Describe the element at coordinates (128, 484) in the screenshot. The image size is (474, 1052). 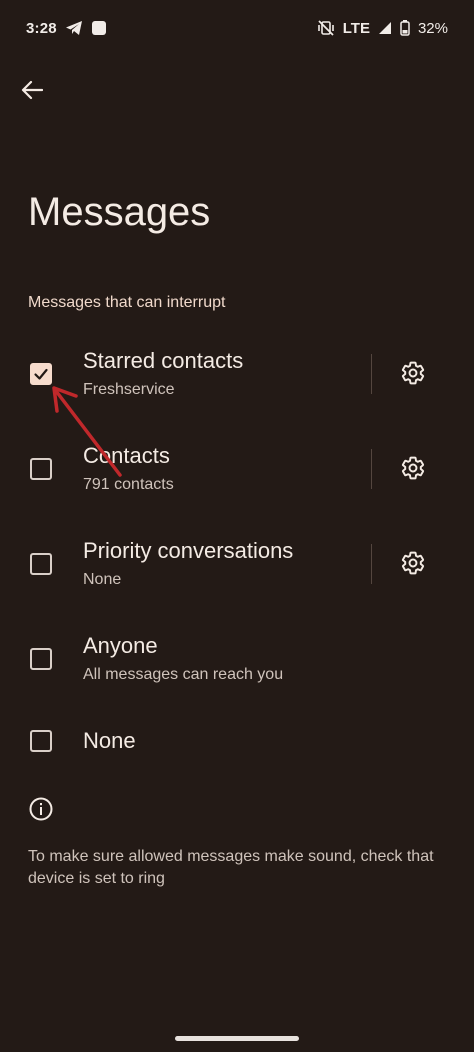
I see `option-subtitle: 791 contacts` at that location.